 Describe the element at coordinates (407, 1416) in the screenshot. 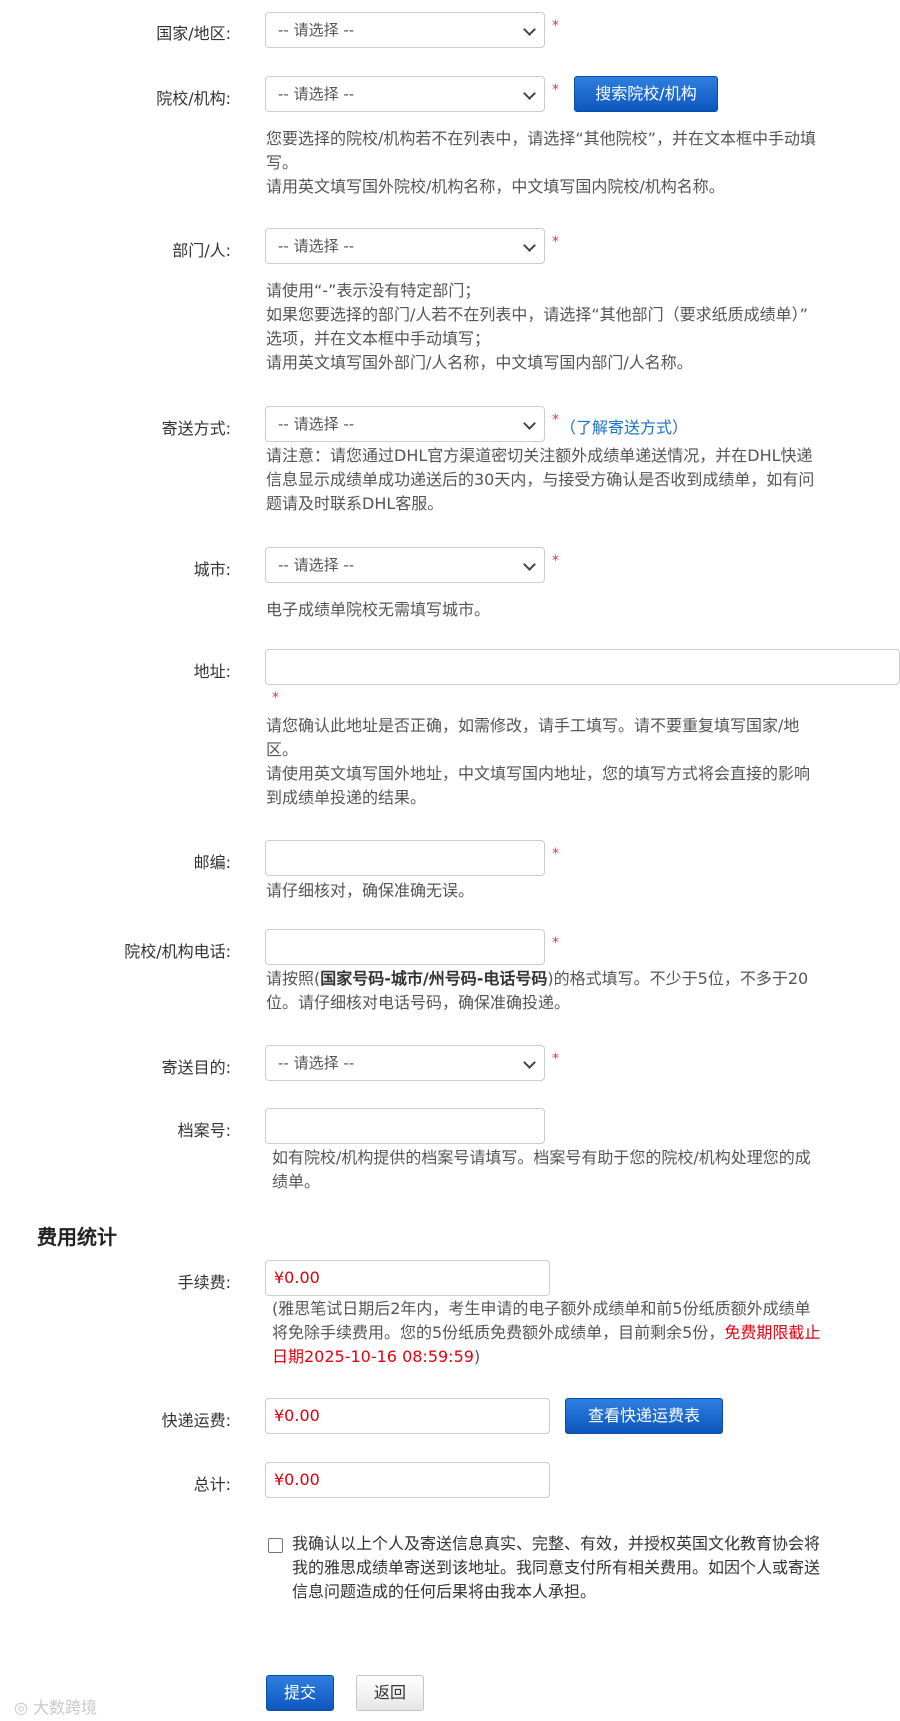

I see `express-fee-field: ¥0.00` at that location.